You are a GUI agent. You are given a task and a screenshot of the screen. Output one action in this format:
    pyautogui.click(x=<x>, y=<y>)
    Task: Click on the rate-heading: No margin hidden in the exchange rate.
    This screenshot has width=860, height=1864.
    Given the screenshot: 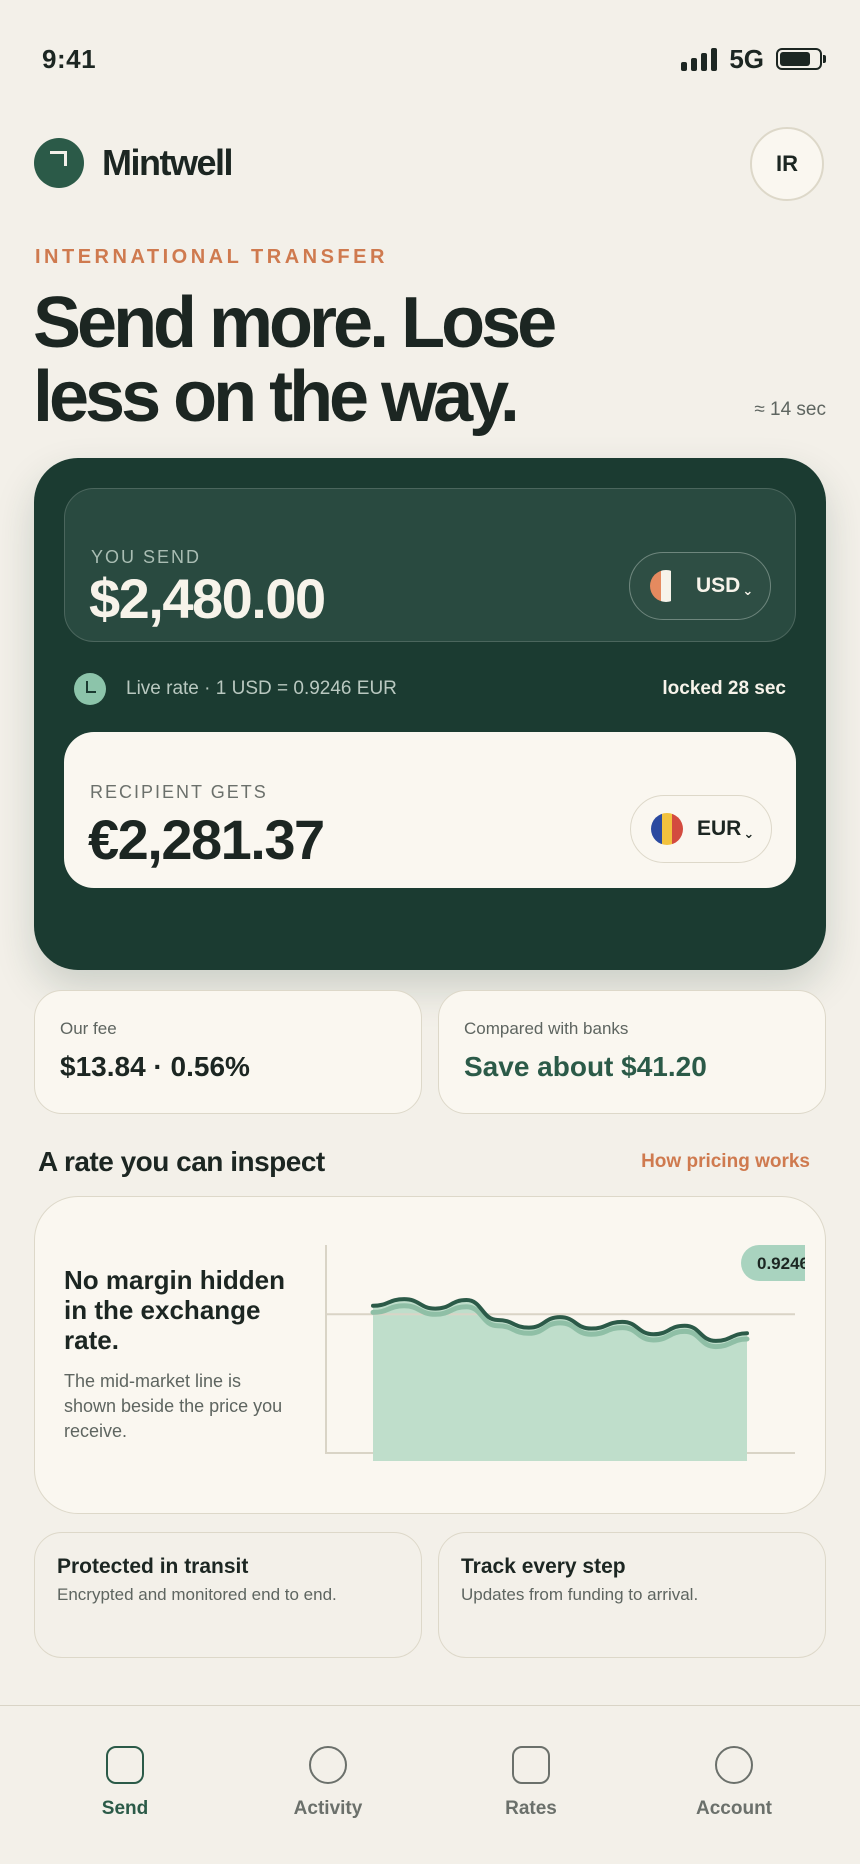 What is the action you would take?
    pyautogui.click(x=174, y=1310)
    